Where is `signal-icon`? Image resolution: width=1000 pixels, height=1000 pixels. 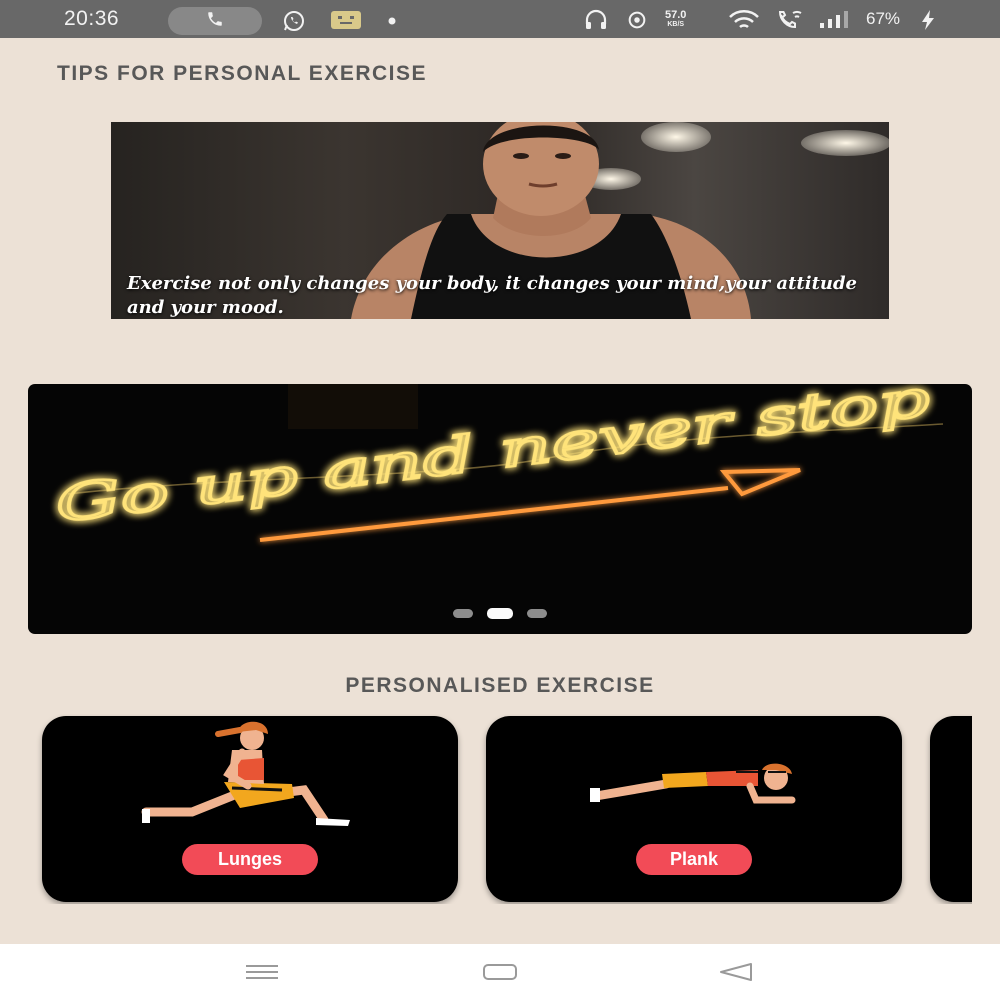 signal-icon is located at coordinates (838, 19).